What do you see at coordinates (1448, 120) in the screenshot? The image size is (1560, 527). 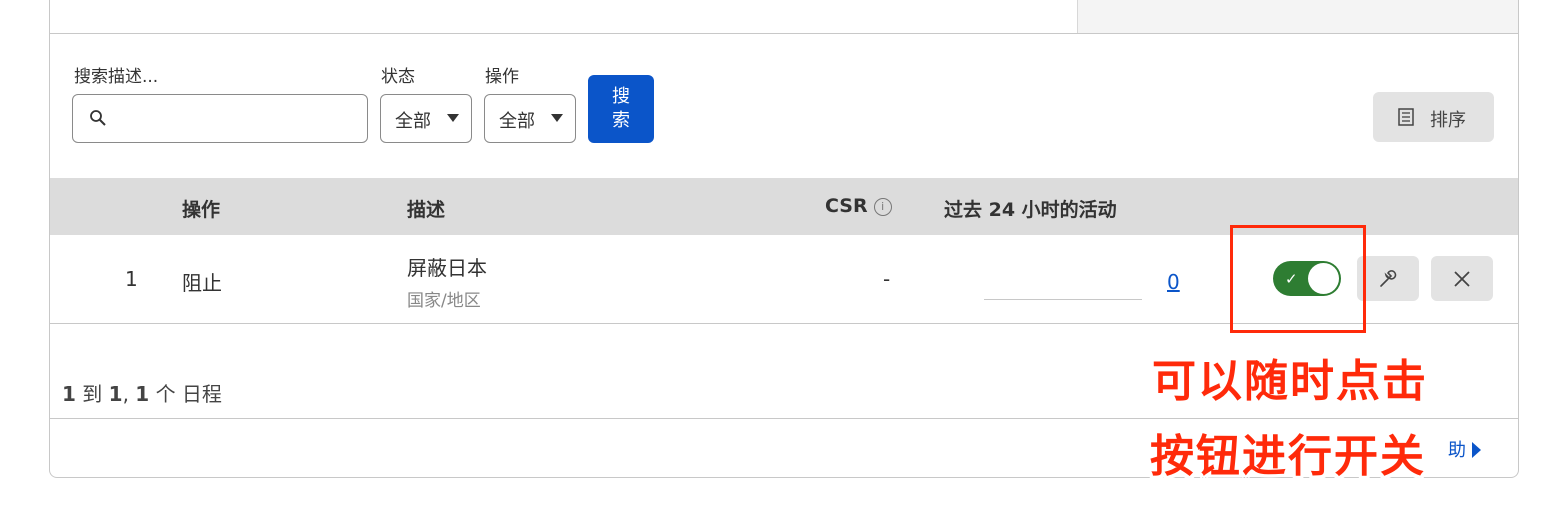 I see `sort-button-label: 排序` at bounding box center [1448, 120].